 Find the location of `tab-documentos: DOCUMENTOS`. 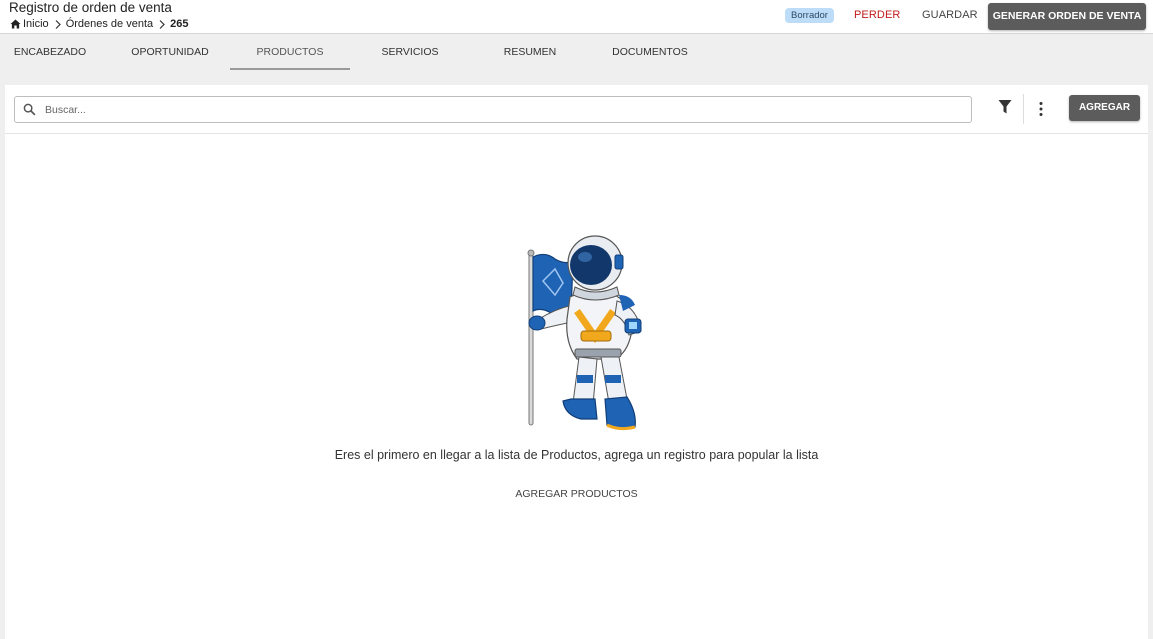

tab-documentos: DOCUMENTOS is located at coordinates (650, 52).